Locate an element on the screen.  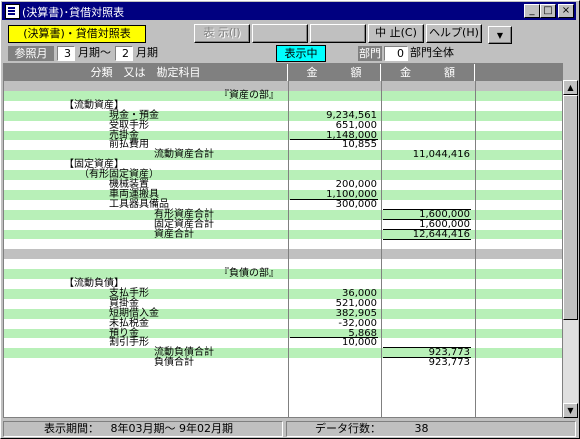
table-row: 買掛金 521,000 is located at coordinates (283, 303).